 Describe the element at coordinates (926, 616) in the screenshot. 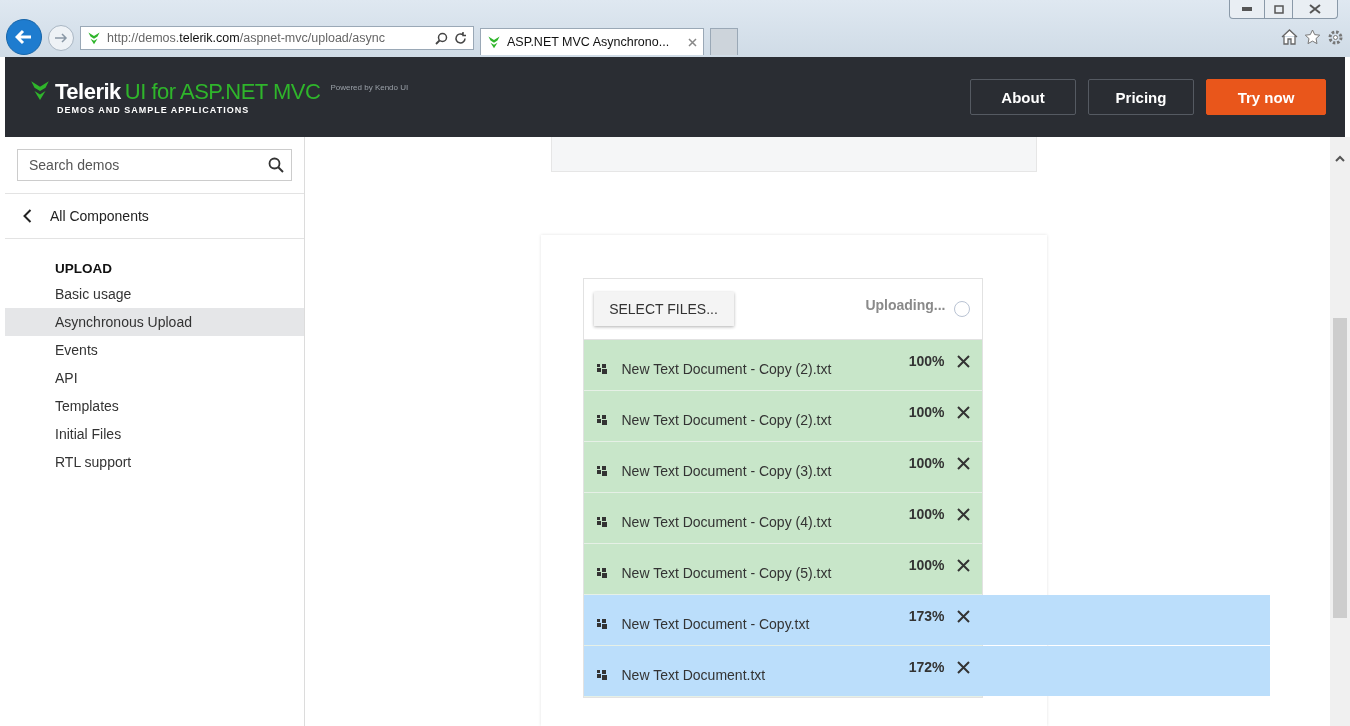

I see `upload-percent: 173%` at that location.